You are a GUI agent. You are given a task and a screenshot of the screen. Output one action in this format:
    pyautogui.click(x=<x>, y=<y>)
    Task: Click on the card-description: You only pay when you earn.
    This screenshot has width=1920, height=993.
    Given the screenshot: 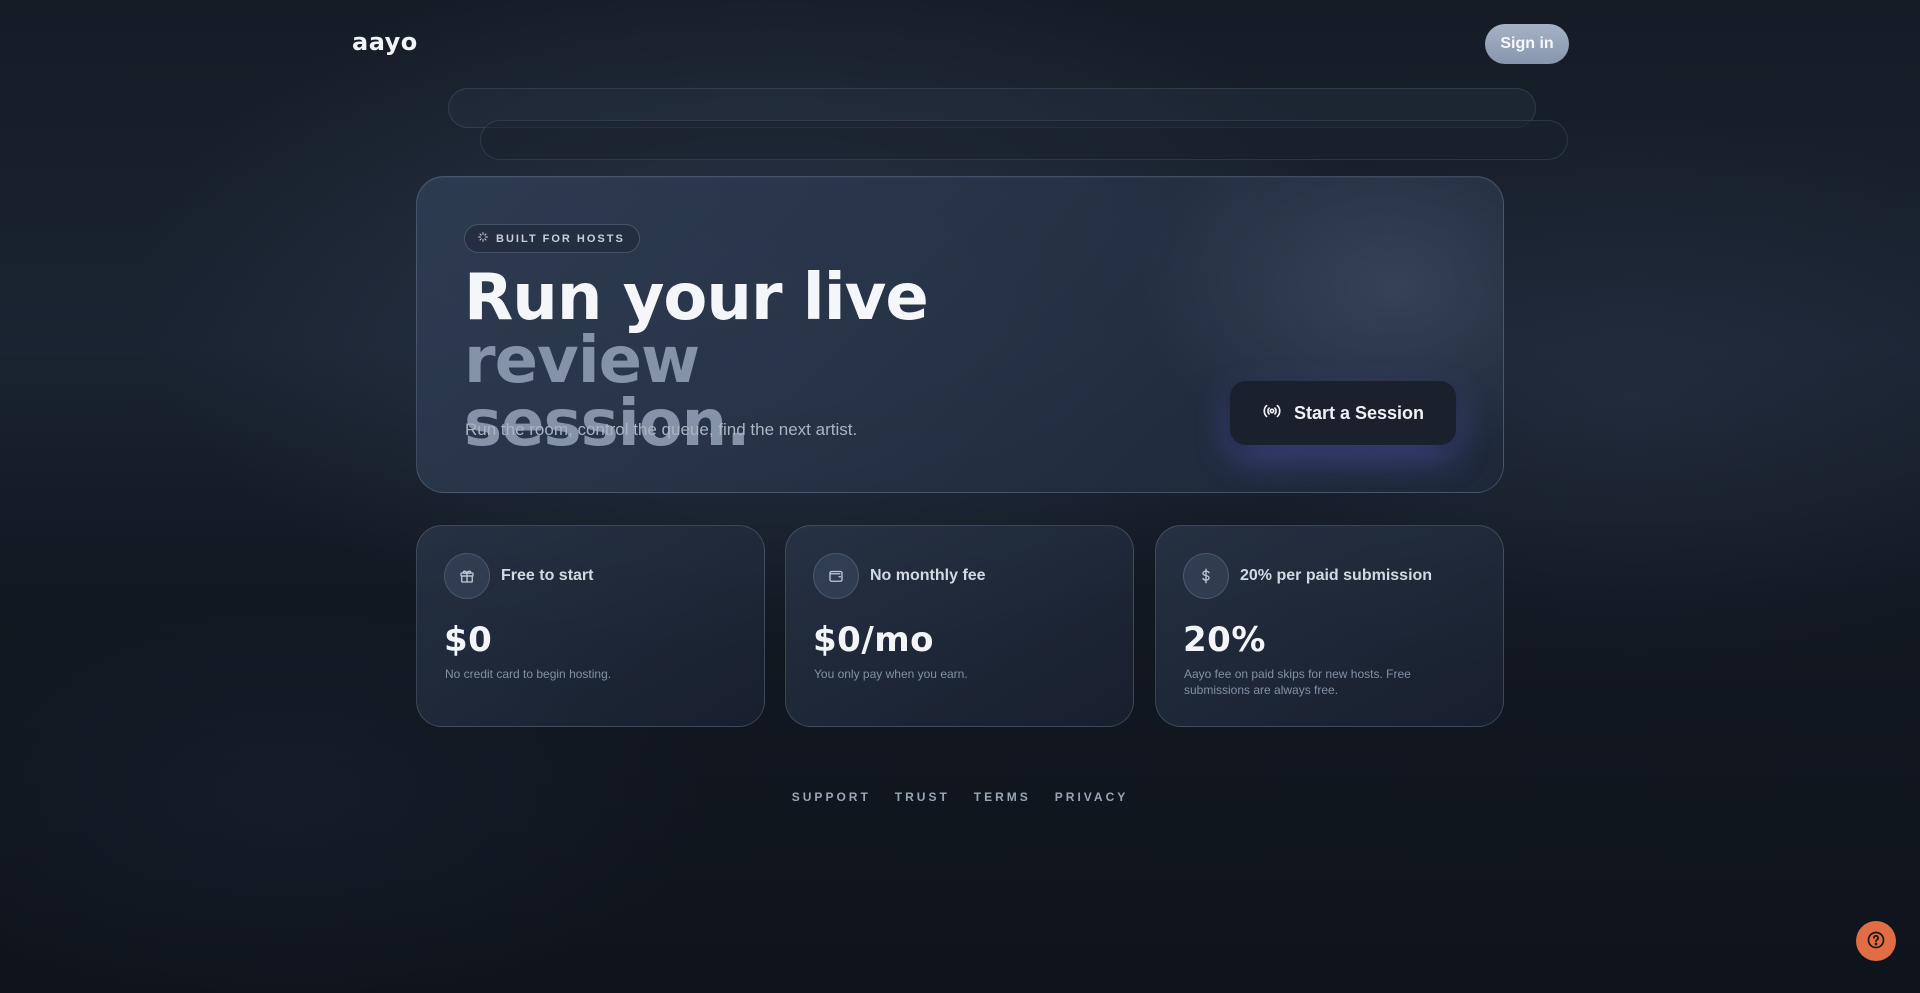 What is the action you would take?
    pyautogui.click(x=891, y=674)
    